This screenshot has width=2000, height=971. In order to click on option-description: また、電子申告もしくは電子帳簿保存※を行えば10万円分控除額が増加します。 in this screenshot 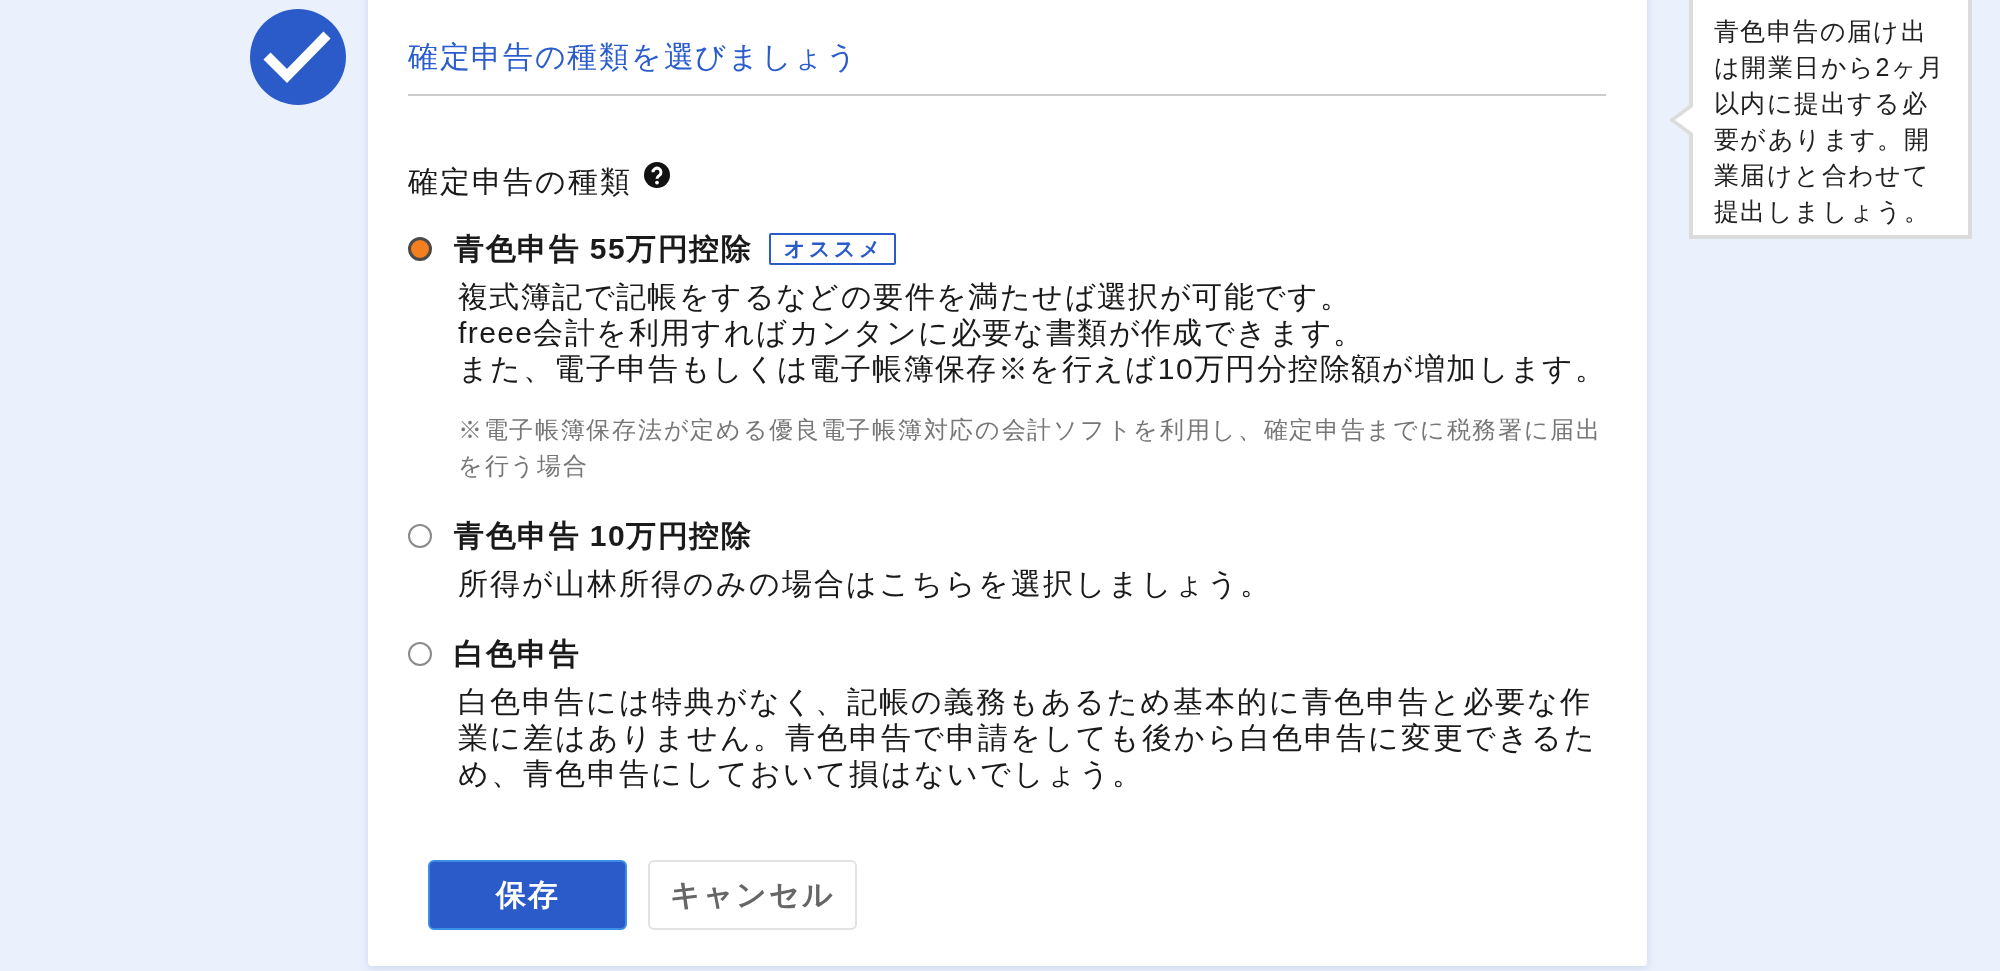, I will do `click(1033, 369)`.